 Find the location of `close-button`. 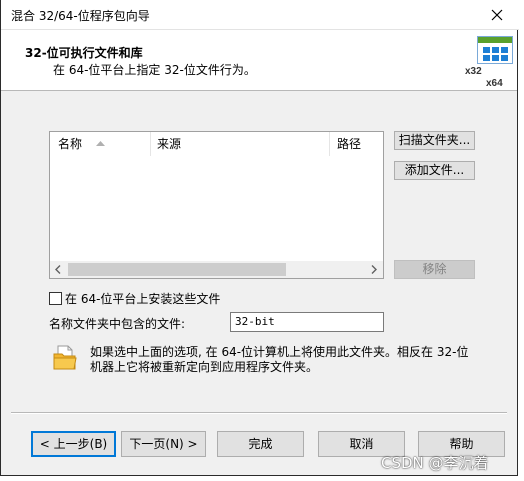

close-button is located at coordinates (497, 14).